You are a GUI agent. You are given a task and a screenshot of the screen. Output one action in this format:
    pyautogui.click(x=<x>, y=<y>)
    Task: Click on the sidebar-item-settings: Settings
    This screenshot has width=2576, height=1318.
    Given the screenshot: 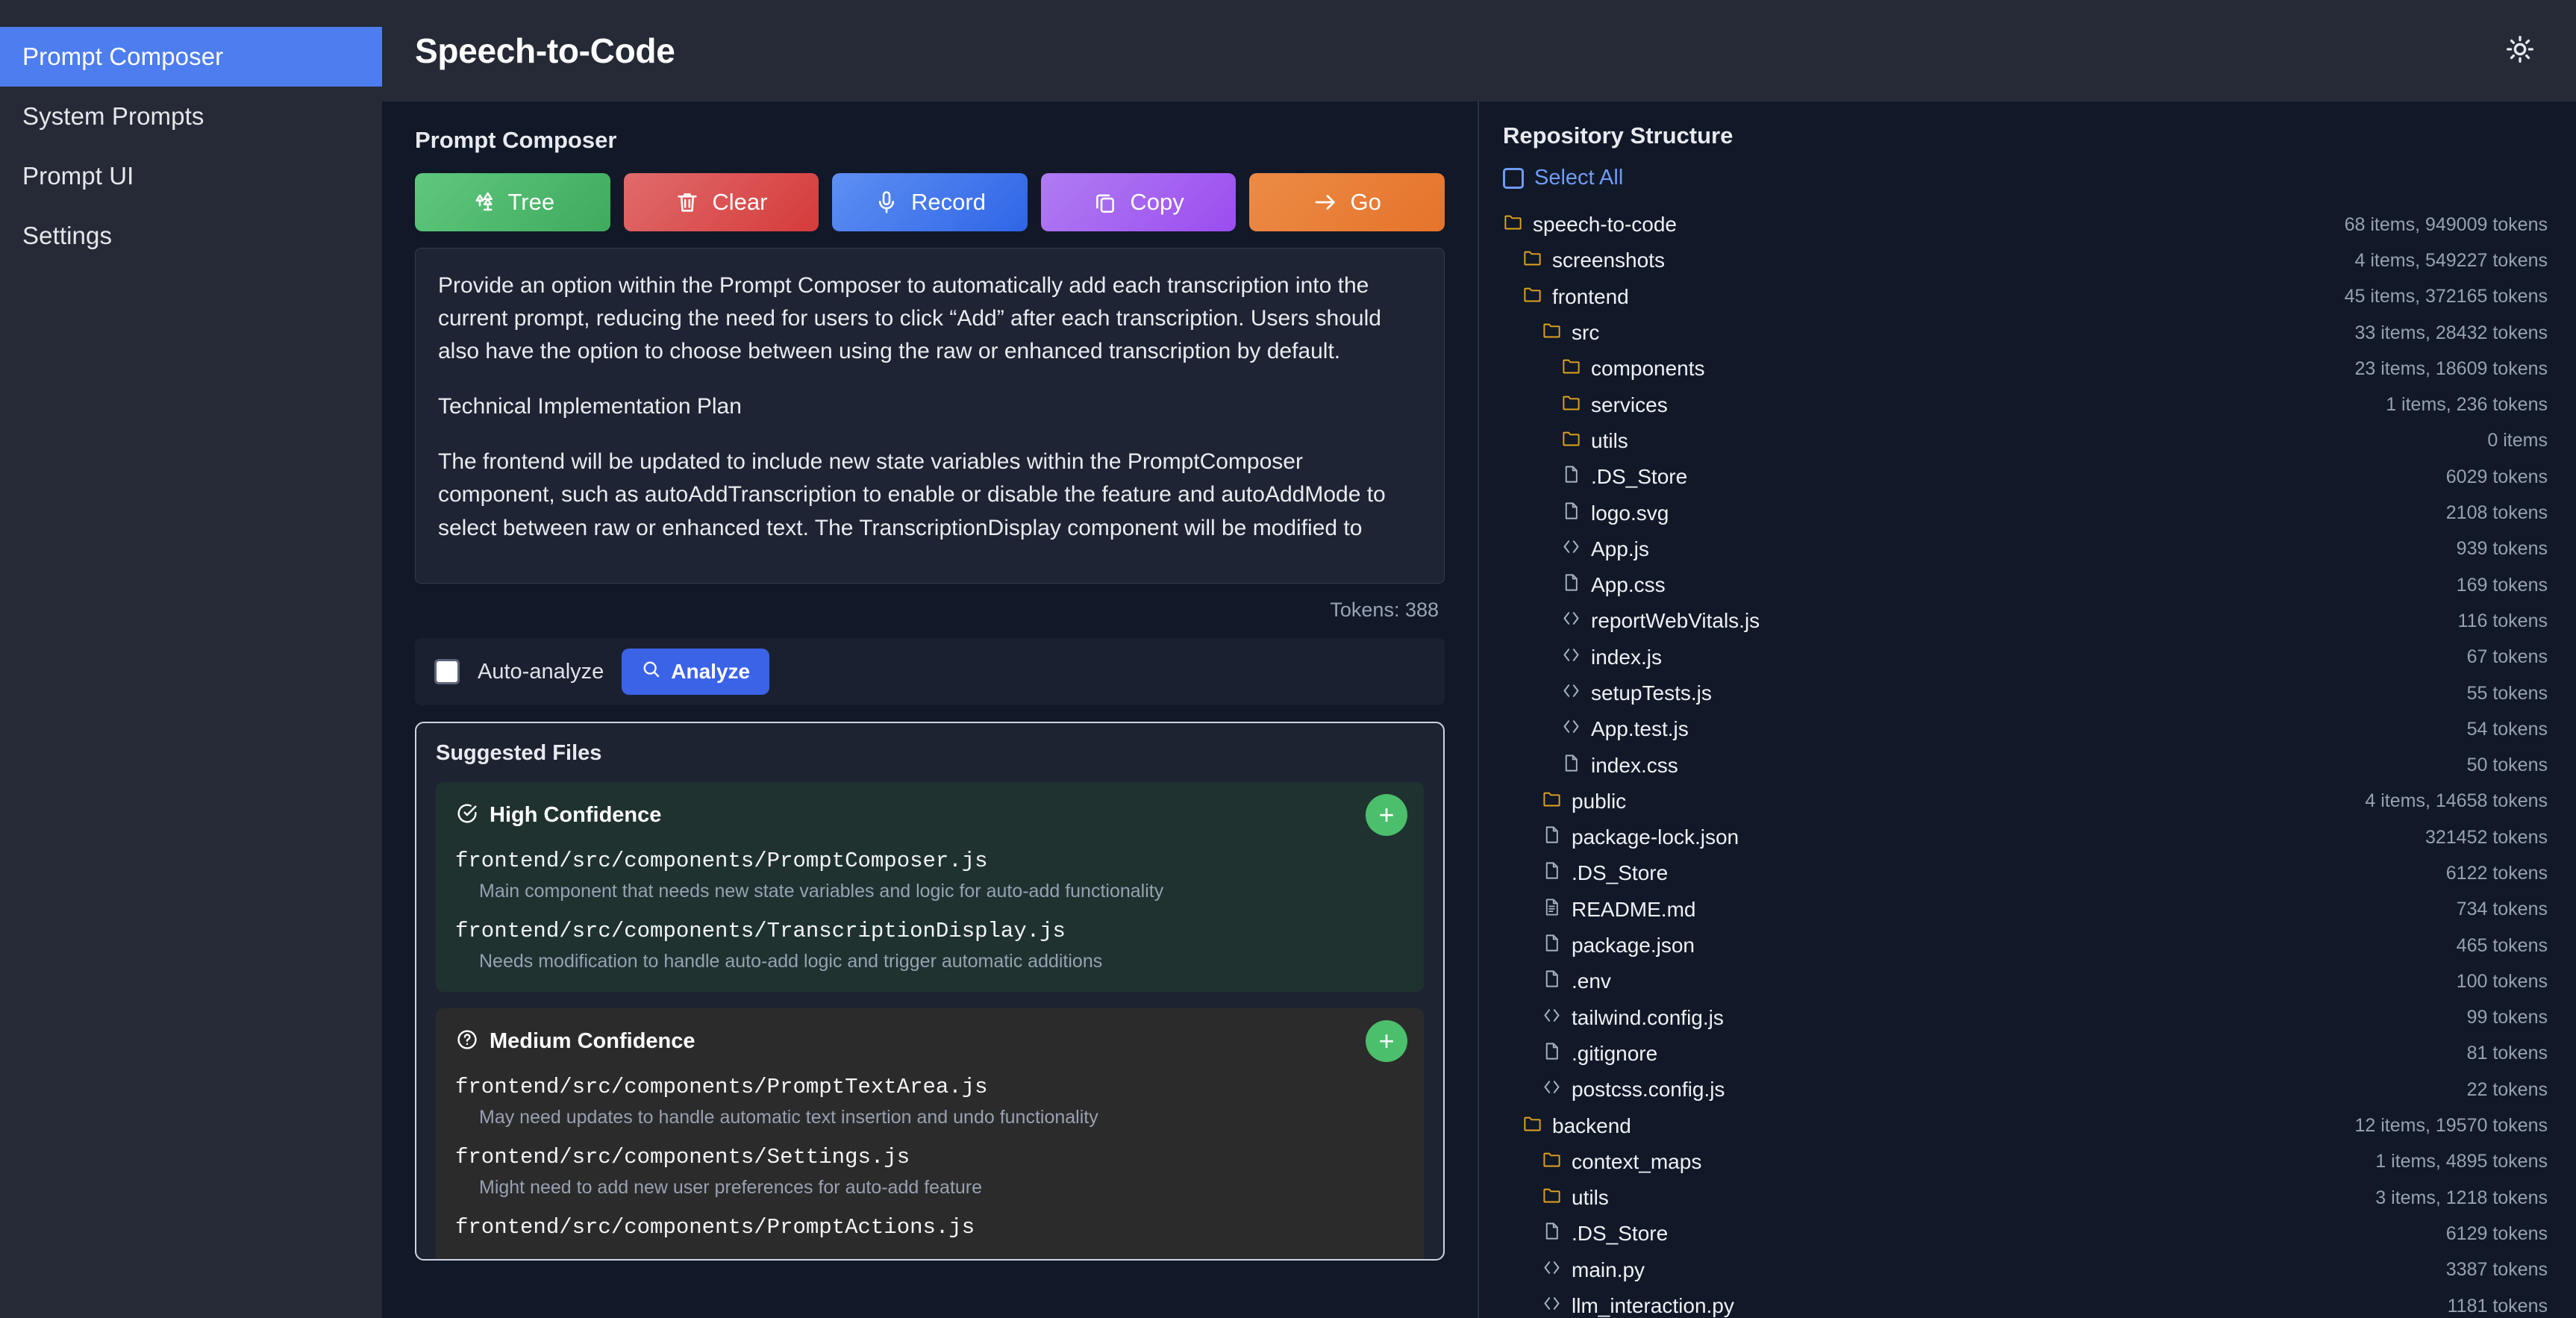 What is the action you would take?
    pyautogui.click(x=191, y=236)
    